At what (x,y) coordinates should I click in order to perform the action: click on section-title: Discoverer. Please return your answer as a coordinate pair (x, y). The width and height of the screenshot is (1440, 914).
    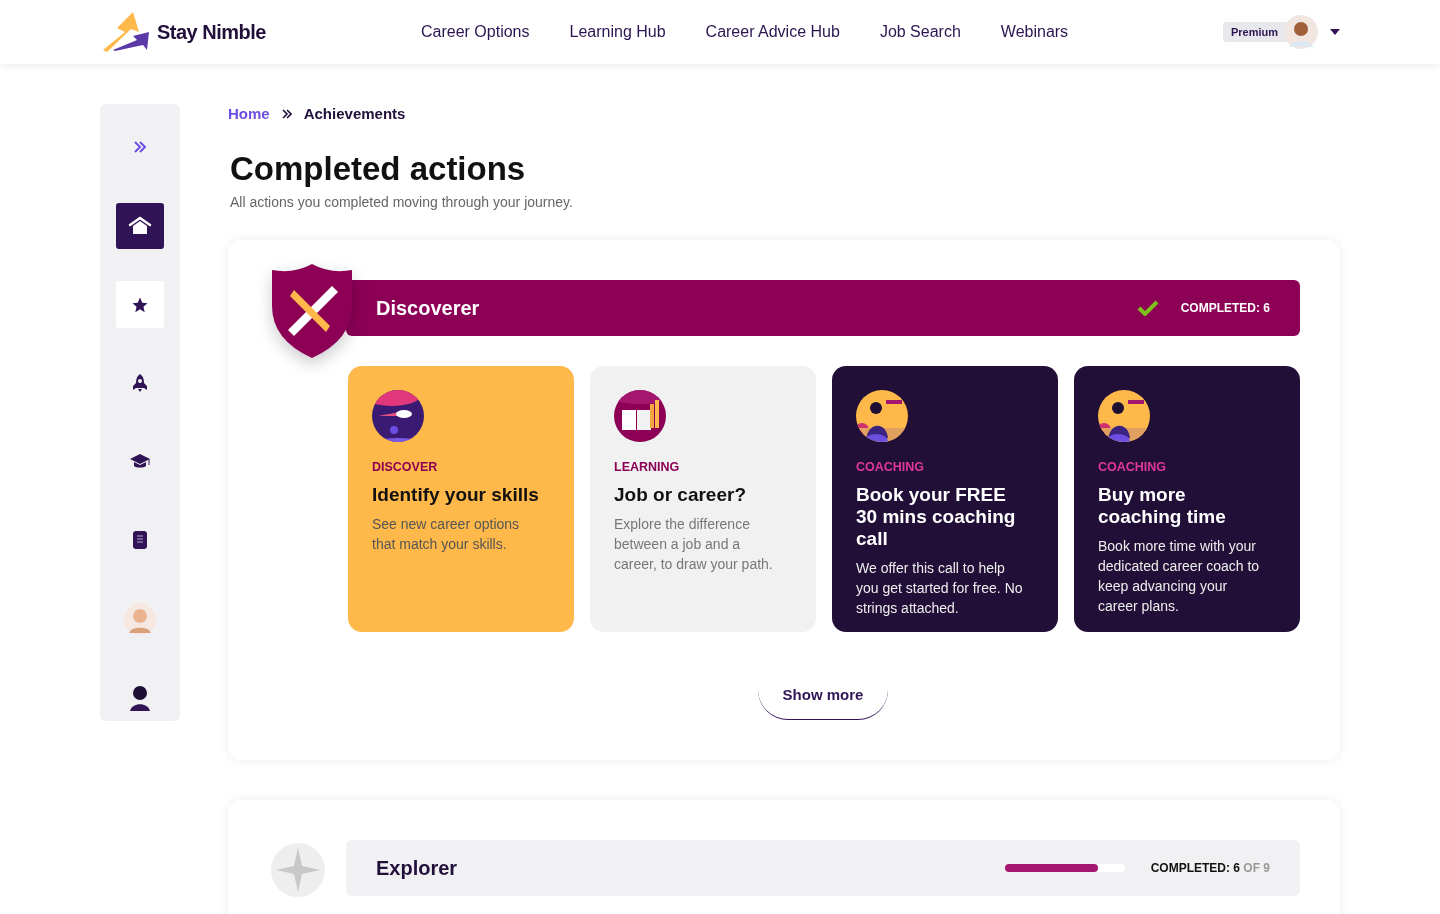
    Looking at the image, I should click on (428, 308).